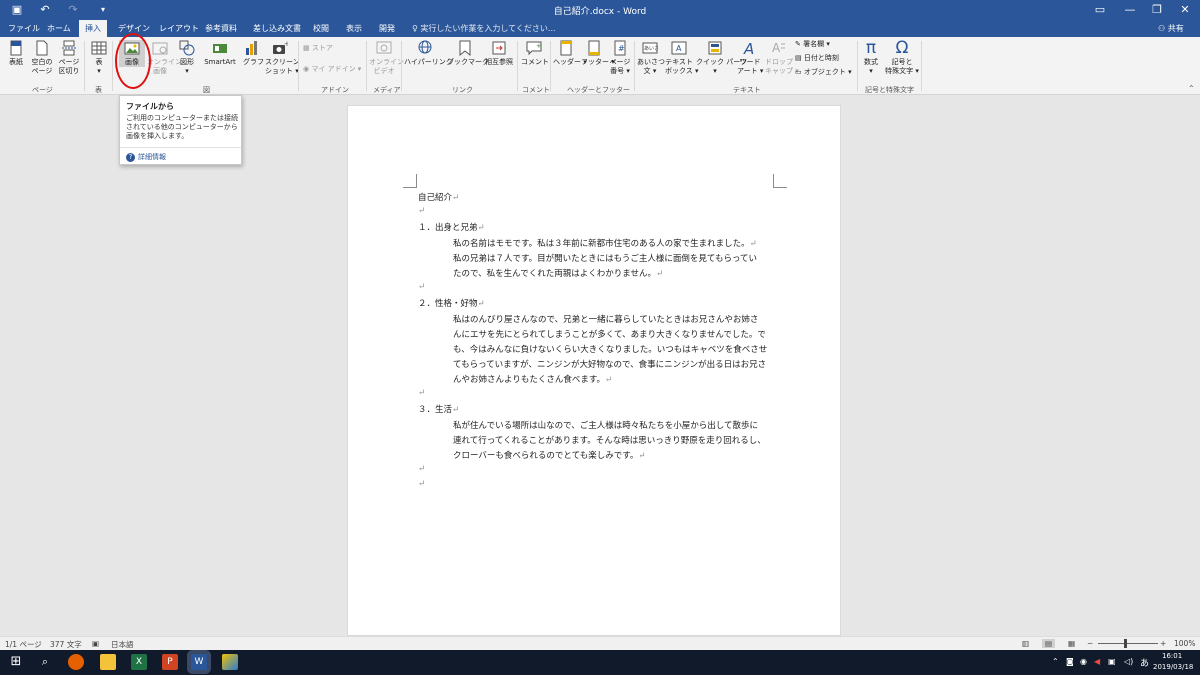  Describe the element at coordinates (609, 364) in the screenshot. I see `body-line: てもらっていますが、ニンジンが大好物なので、食事にニンジンが出る日はお兄さ` at that location.